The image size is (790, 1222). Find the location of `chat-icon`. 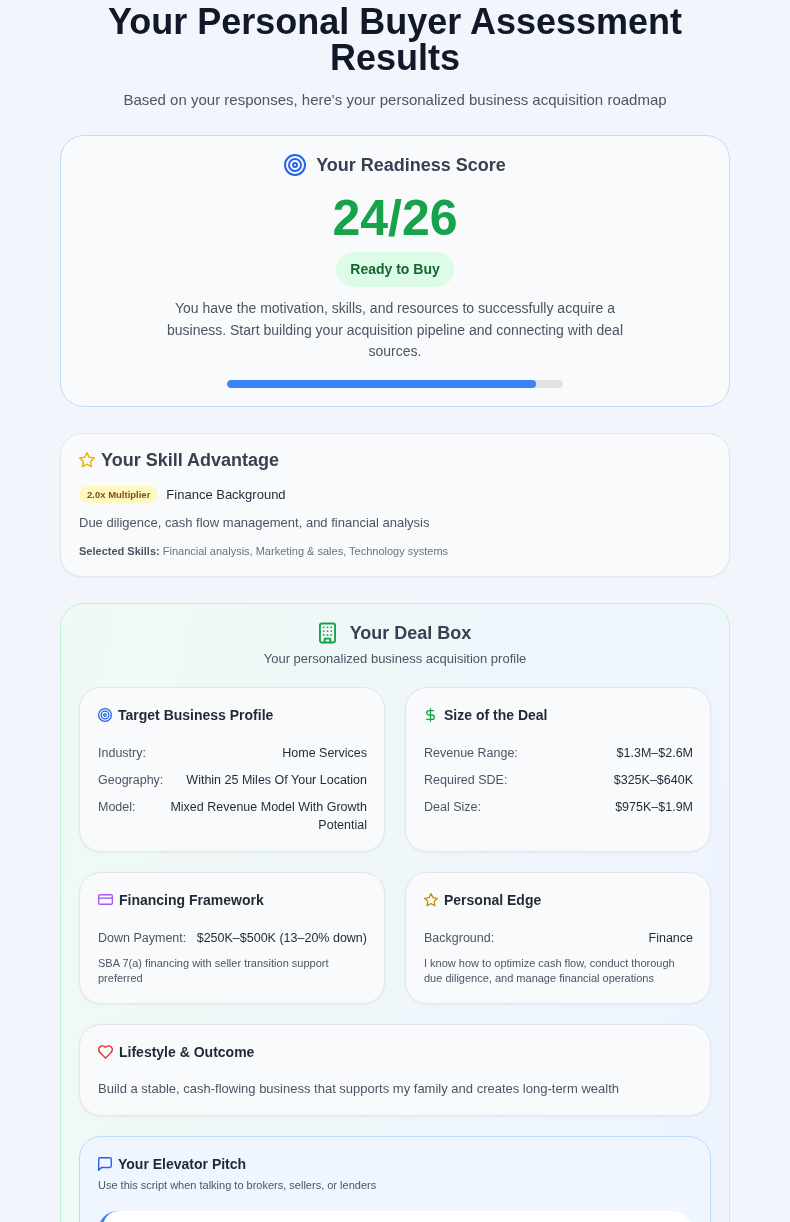

chat-icon is located at coordinates (105, 1163).